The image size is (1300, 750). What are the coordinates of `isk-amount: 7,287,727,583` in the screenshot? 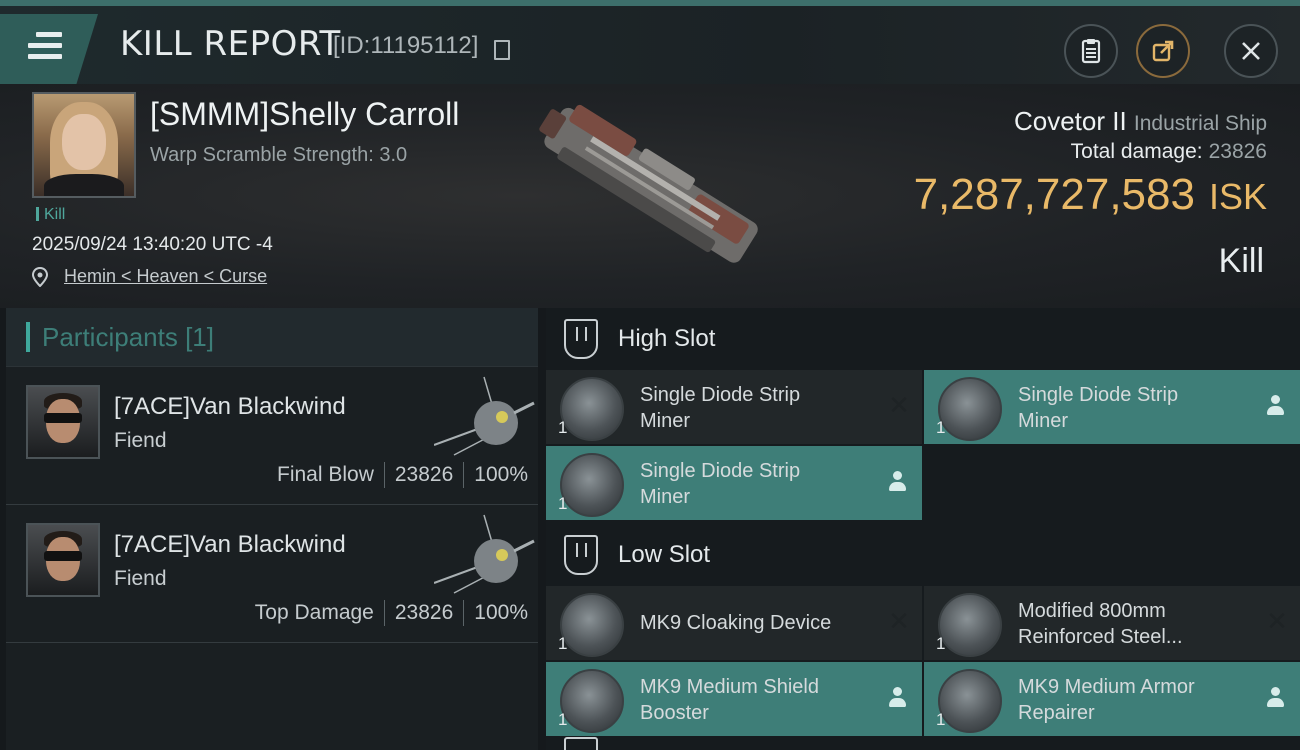 It's located at (1054, 194).